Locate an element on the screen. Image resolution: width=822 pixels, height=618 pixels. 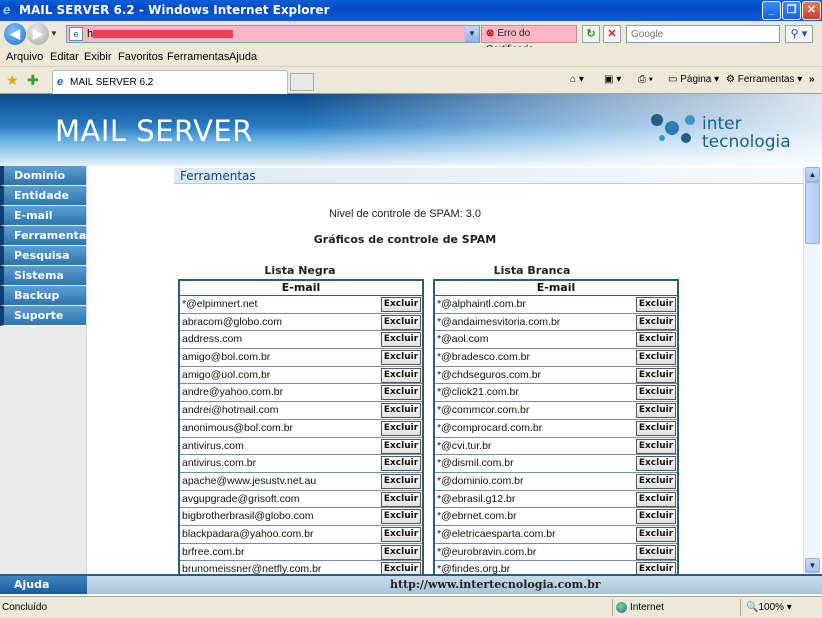
add-favorite-icon: ✚ is located at coordinates (33, 80).